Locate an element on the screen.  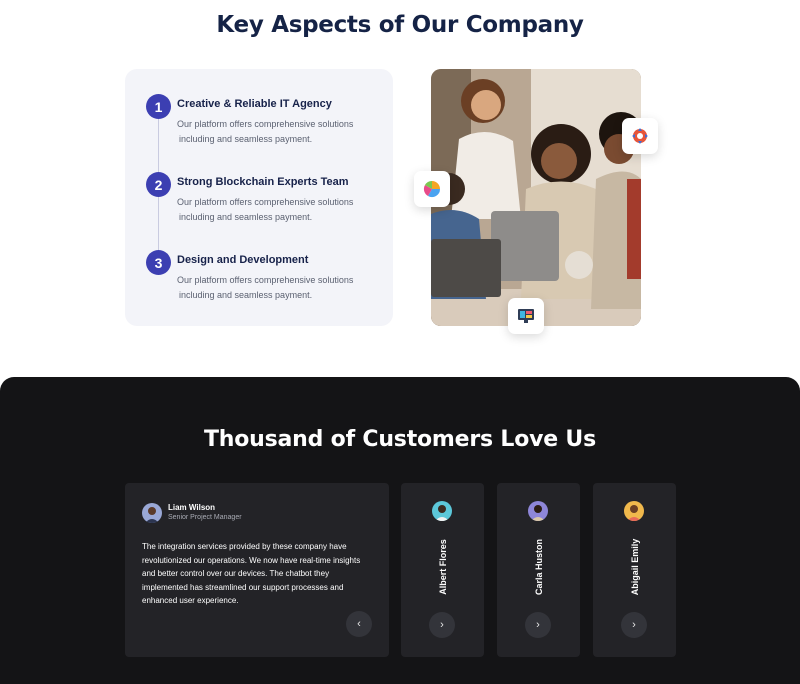
monitor-icon is located at coordinates (526, 316).